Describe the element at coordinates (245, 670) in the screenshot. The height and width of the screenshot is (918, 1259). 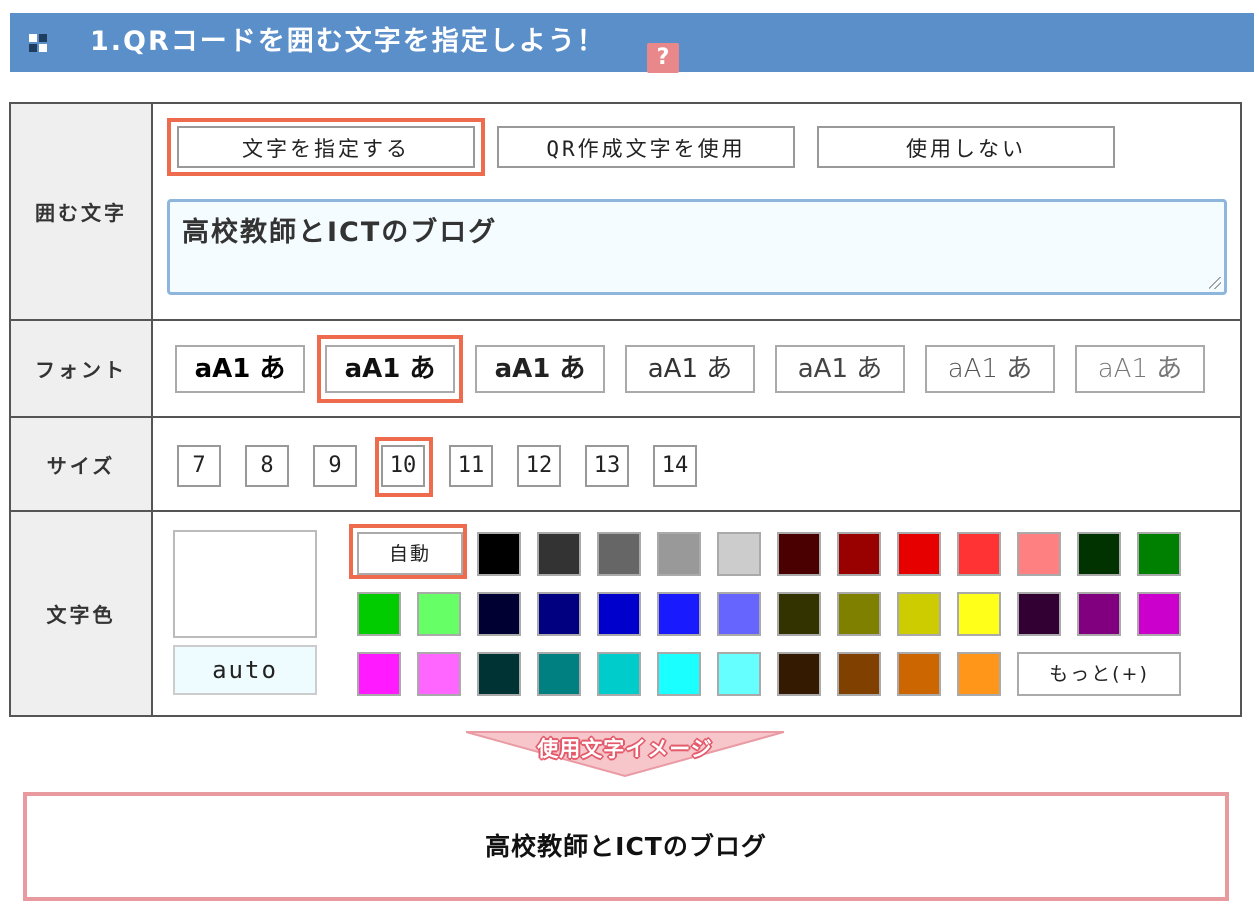
I see `color-value: auto` at that location.